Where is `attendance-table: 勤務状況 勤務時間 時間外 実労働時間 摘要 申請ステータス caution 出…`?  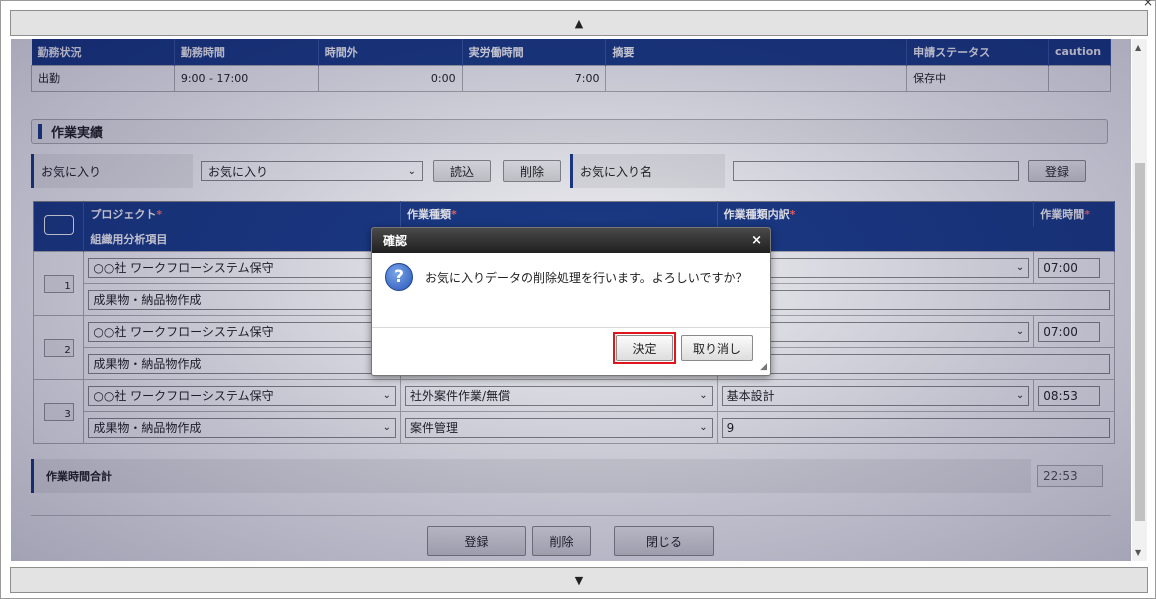
attendance-table: 勤務状況 勤務時間 時間外 実労働時間 摘要 申請ステータス caution 出… is located at coordinates (571, 65).